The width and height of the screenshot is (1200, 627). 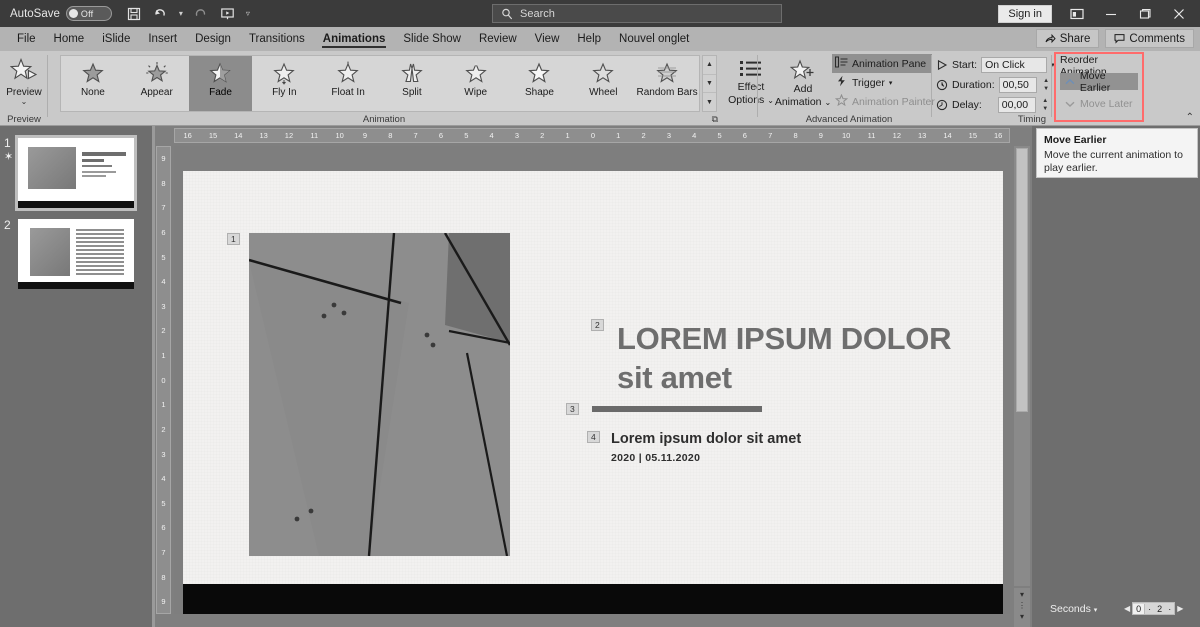 I want to click on tab-view: View, so click(x=547, y=39).